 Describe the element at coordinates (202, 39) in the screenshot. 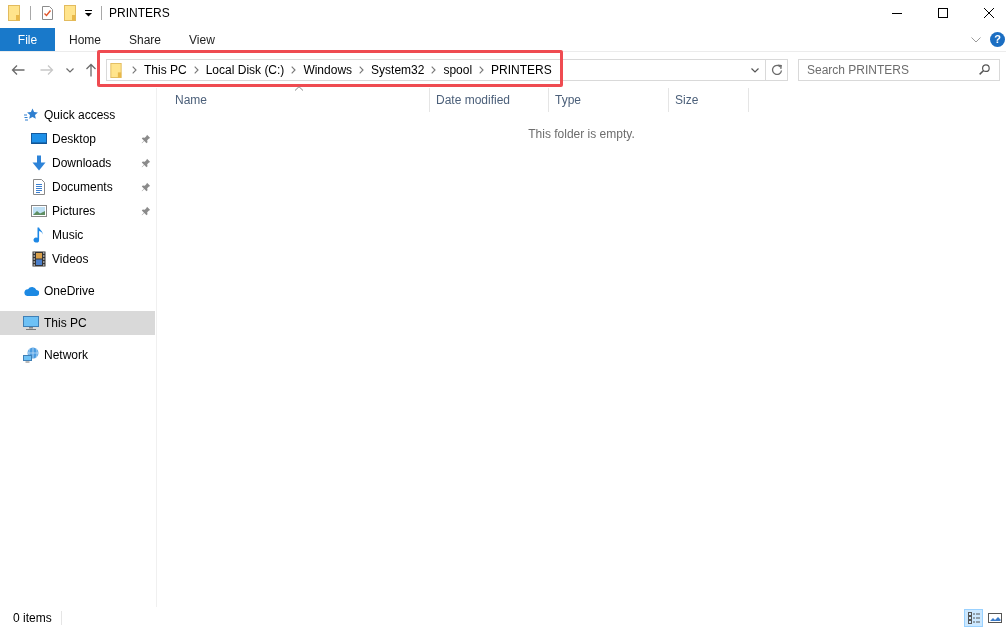

I see `ribbon-tab: View` at that location.